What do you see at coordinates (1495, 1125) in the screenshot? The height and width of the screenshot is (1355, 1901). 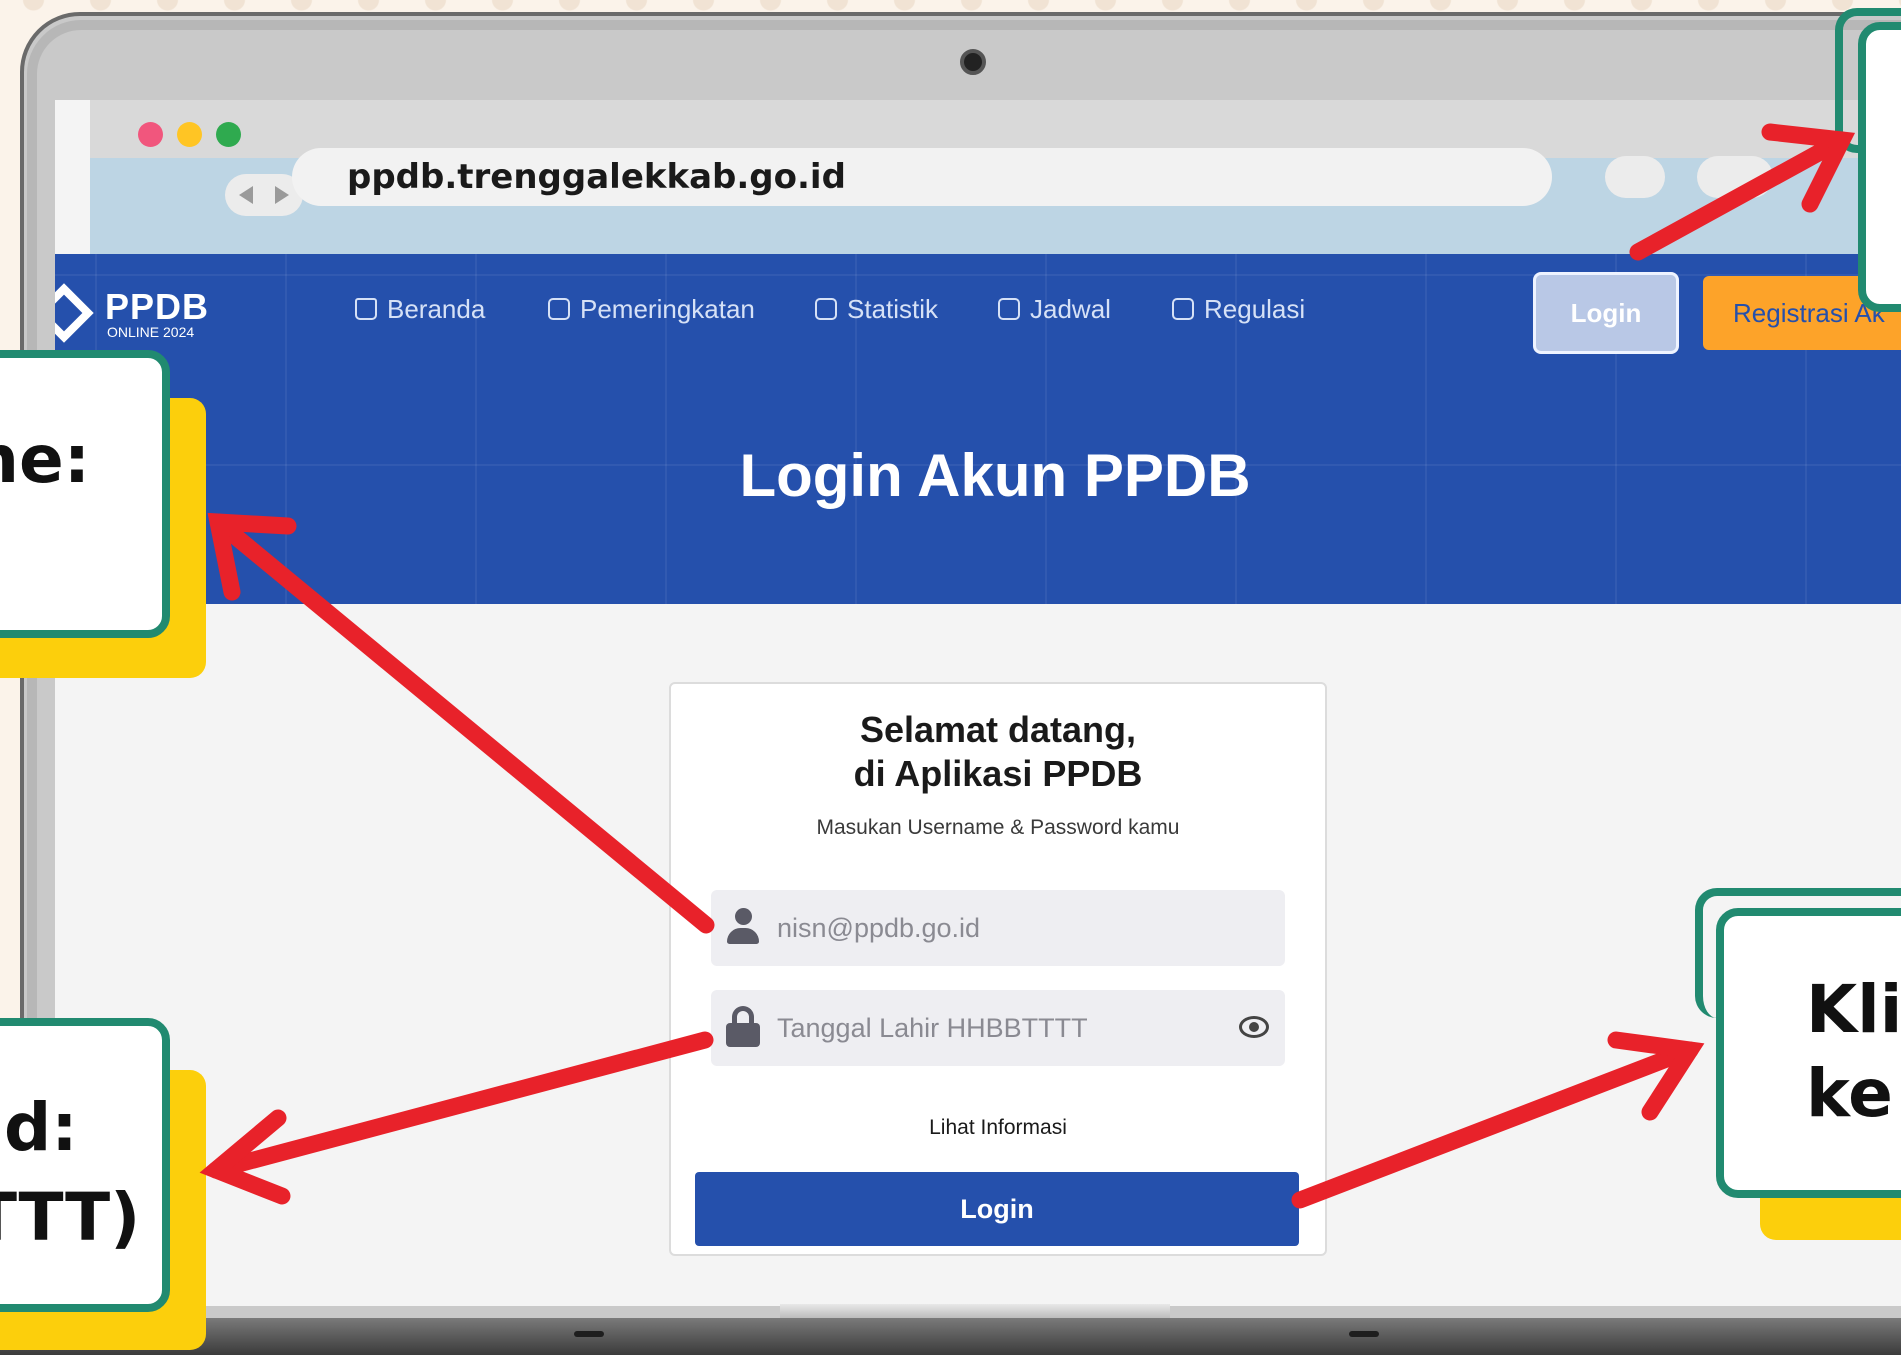 I see `arrow-login-button` at bounding box center [1495, 1125].